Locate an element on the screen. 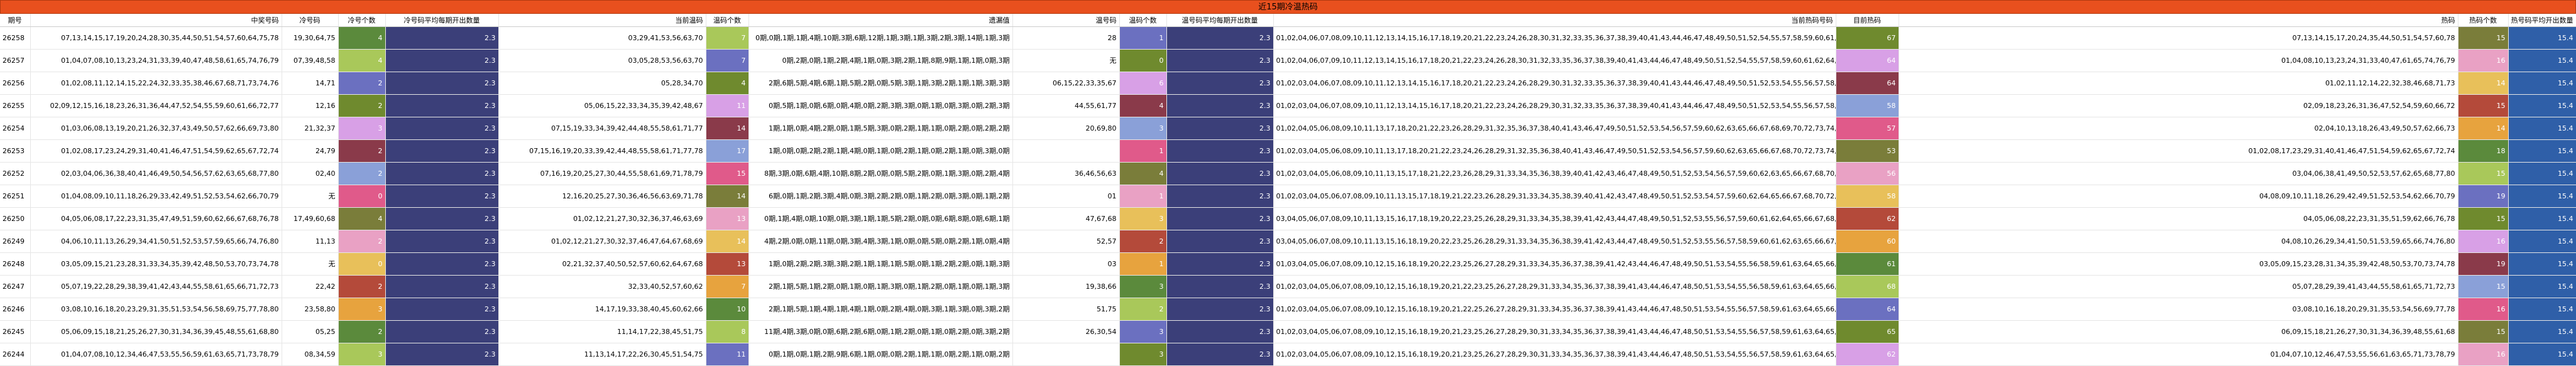 This screenshot has width=2576, height=366. cold-nums-cell: 12,16 is located at coordinates (310, 105).